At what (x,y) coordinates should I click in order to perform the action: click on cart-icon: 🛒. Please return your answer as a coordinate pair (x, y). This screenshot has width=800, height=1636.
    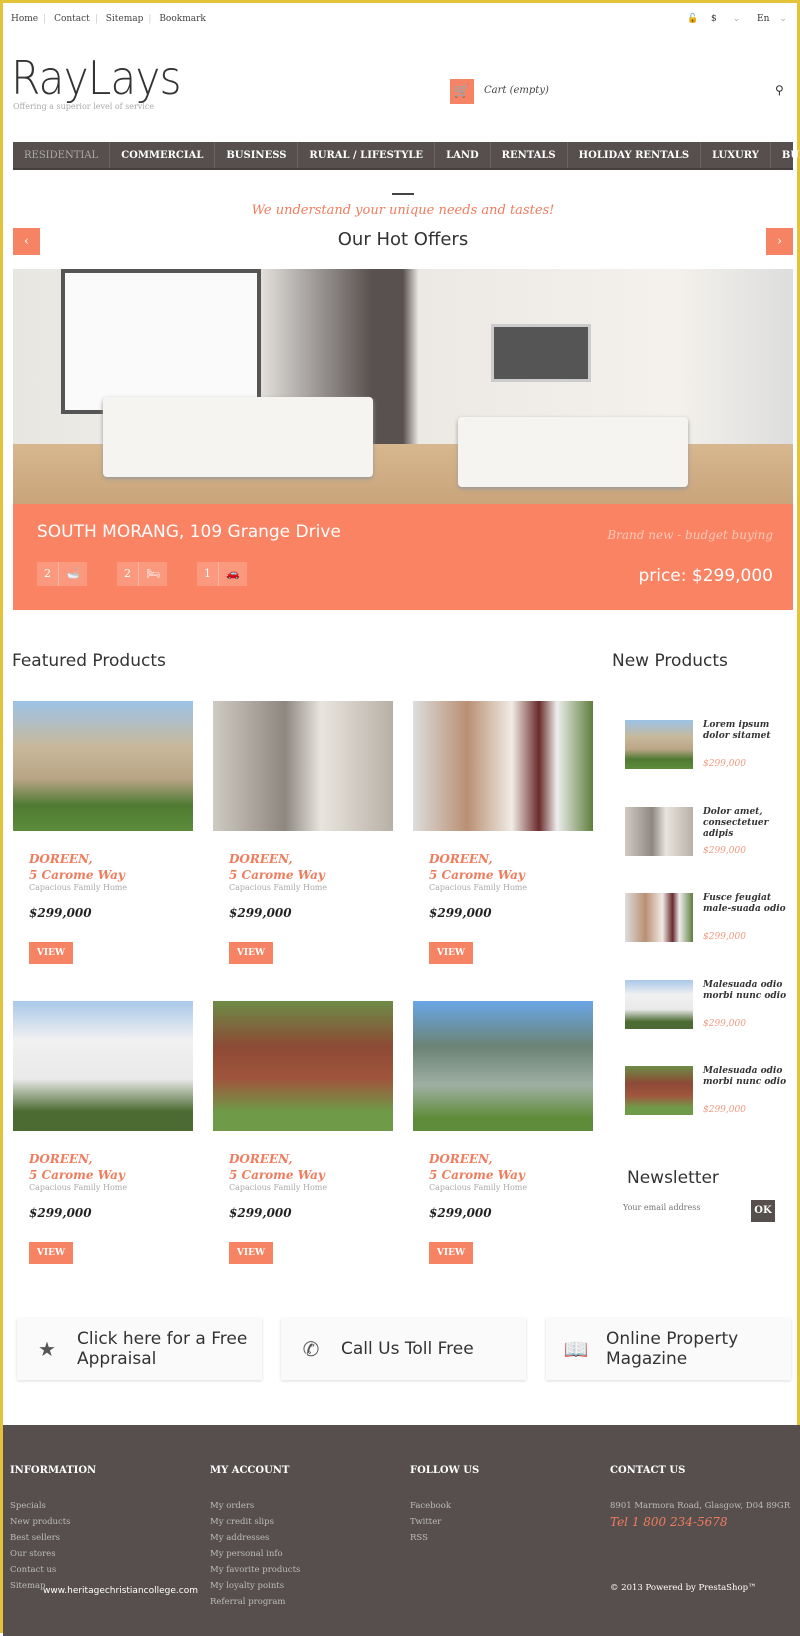
    Looking at the image, I should click on (462, 91).